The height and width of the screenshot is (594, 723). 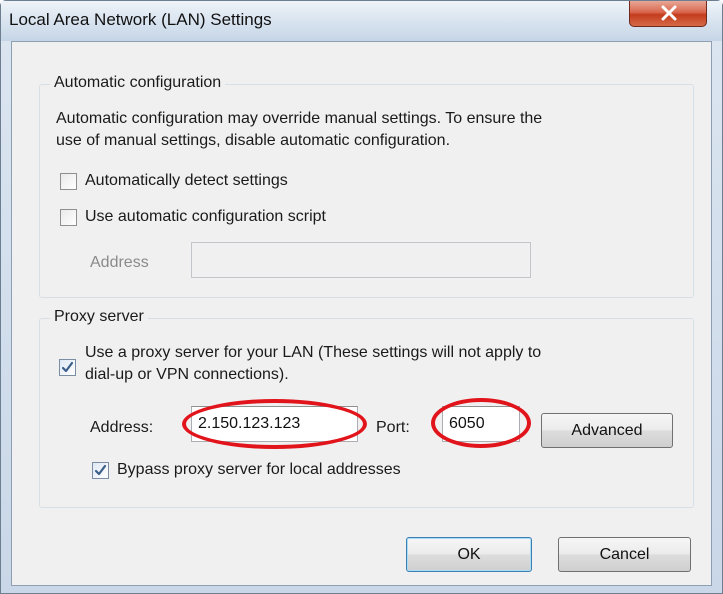 I want to click on proxy-server-legend: Proxy server, so click(x=99, y=317).